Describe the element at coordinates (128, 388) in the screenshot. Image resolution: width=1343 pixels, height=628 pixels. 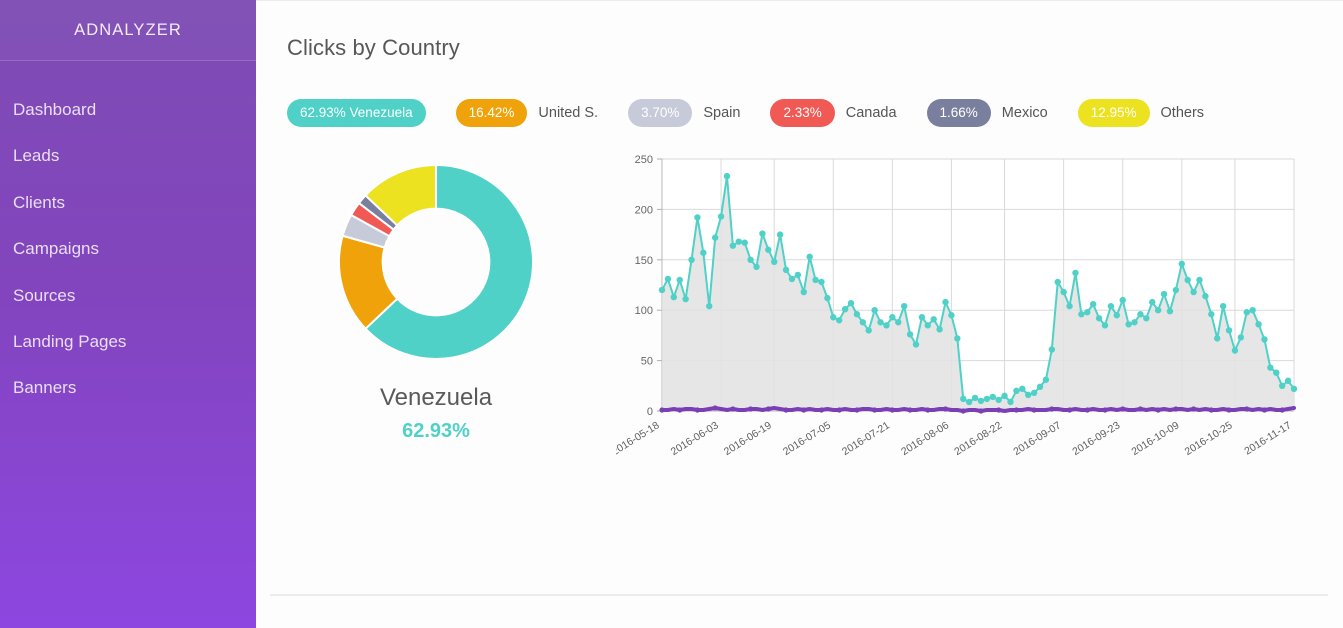
I see `sidebar-item-banners: Banners` at that location.